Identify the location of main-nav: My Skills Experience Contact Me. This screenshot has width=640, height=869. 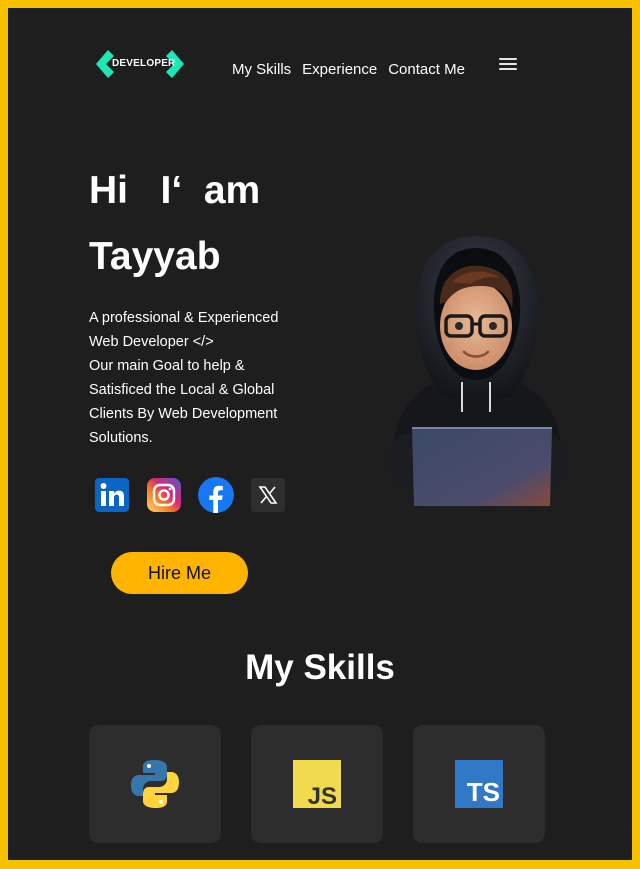
(348, 69).